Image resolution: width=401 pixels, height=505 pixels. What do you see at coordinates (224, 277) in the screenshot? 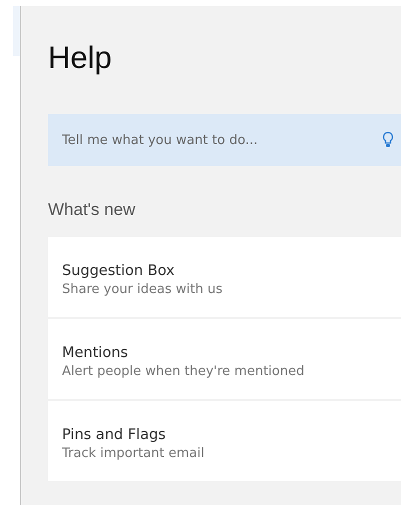
I see `news-item: Suggestion Box Share your ideas with us` at bounding box center [224, 277].